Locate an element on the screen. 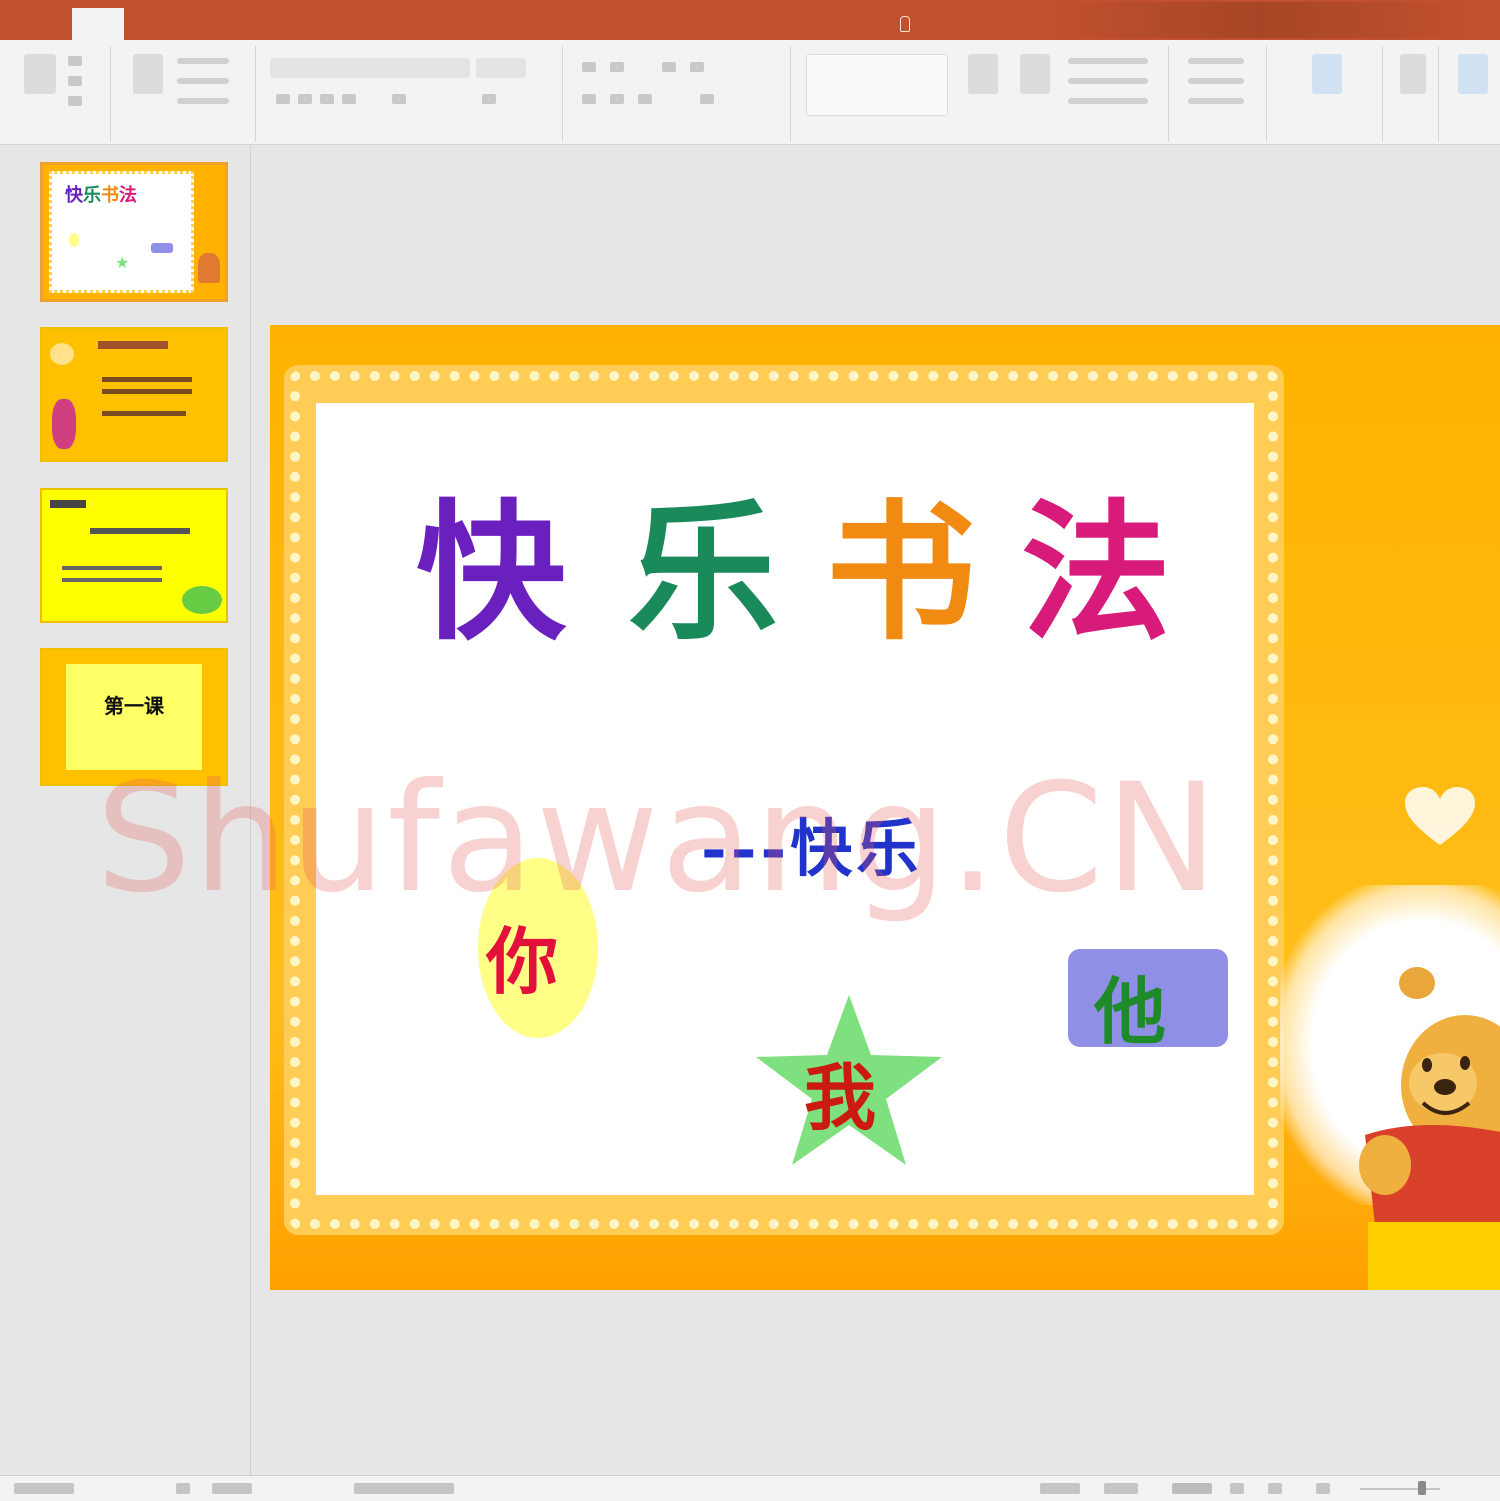 This screenshot has height=1501, width=1500. spellcheck-icon is located at coordinates (183, 1488).